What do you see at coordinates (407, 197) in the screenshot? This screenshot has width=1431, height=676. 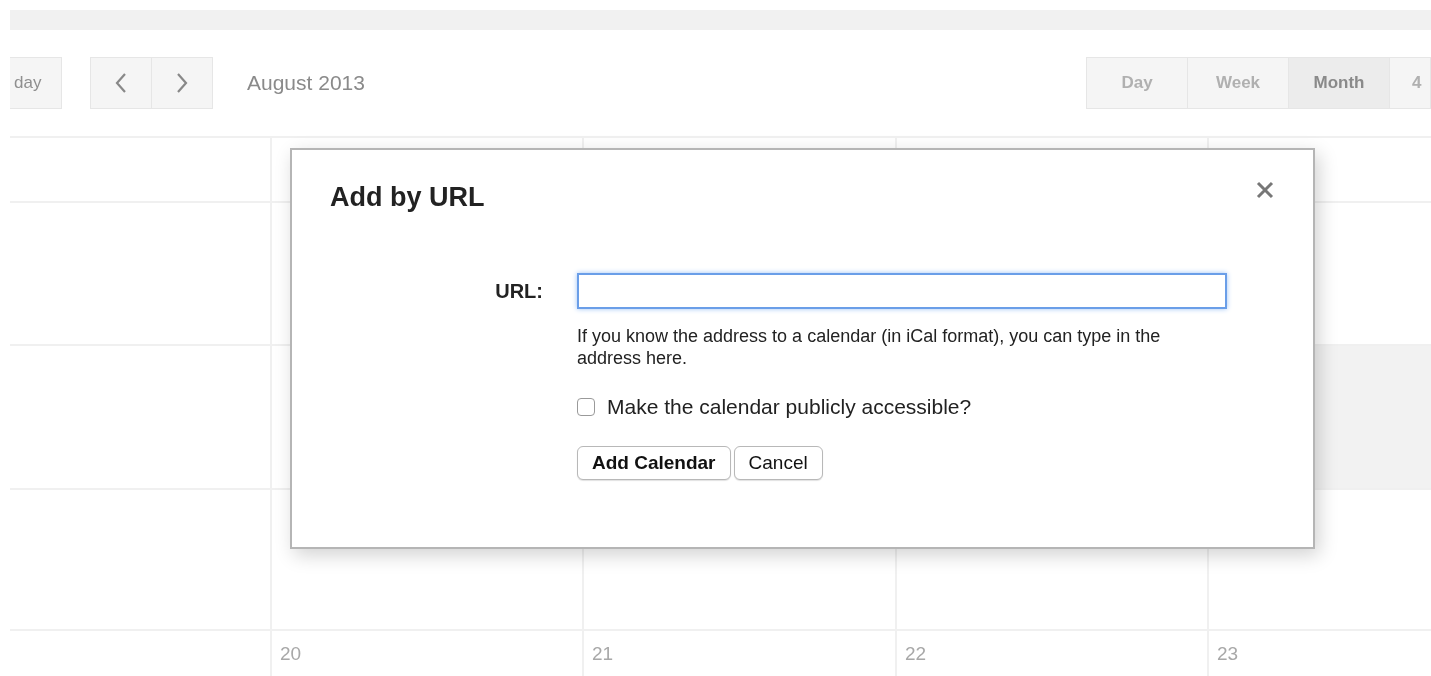 I see `dialog-title: Add by URL` at bounding box center [407, 197].